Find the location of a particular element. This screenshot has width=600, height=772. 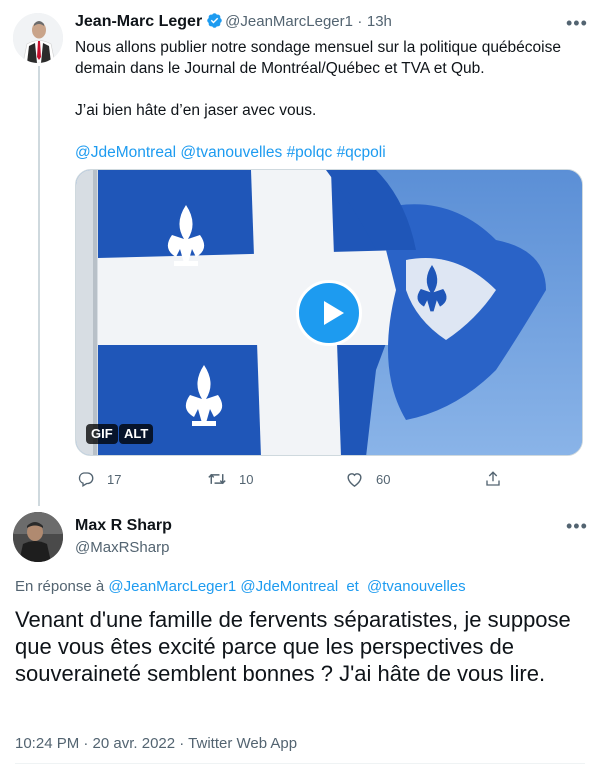

retweet-action: 10 is located at coordinates (230, 479).